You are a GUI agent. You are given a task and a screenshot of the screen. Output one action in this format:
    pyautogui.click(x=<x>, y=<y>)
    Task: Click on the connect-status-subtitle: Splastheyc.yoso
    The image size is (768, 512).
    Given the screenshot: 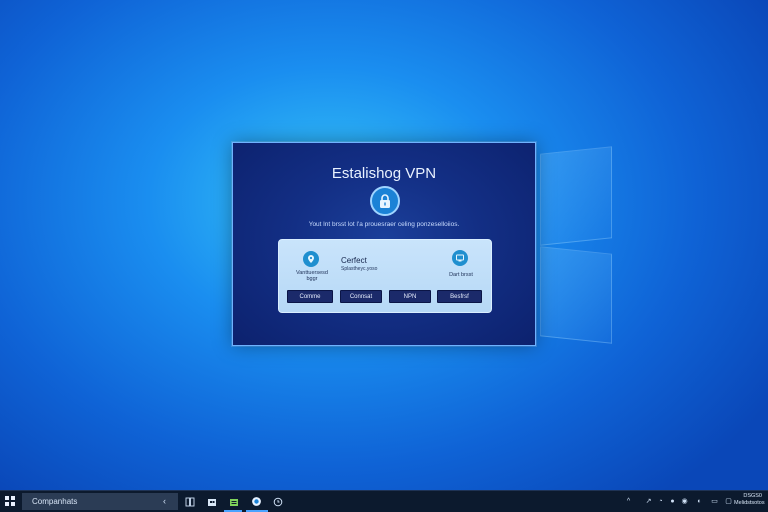 What is the action you would take?
    pyautogui.click(x=359, y=269)
    